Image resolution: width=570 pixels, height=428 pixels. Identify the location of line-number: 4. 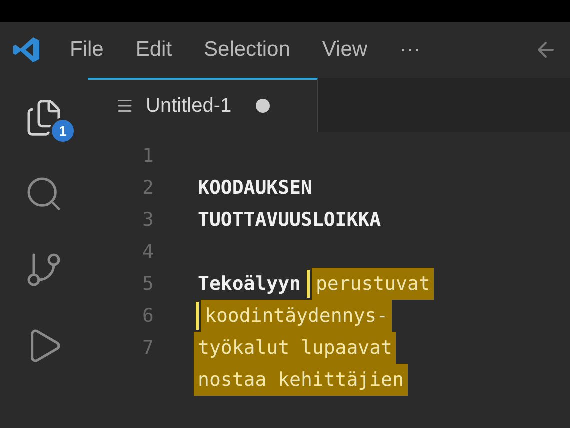
(148, 251).